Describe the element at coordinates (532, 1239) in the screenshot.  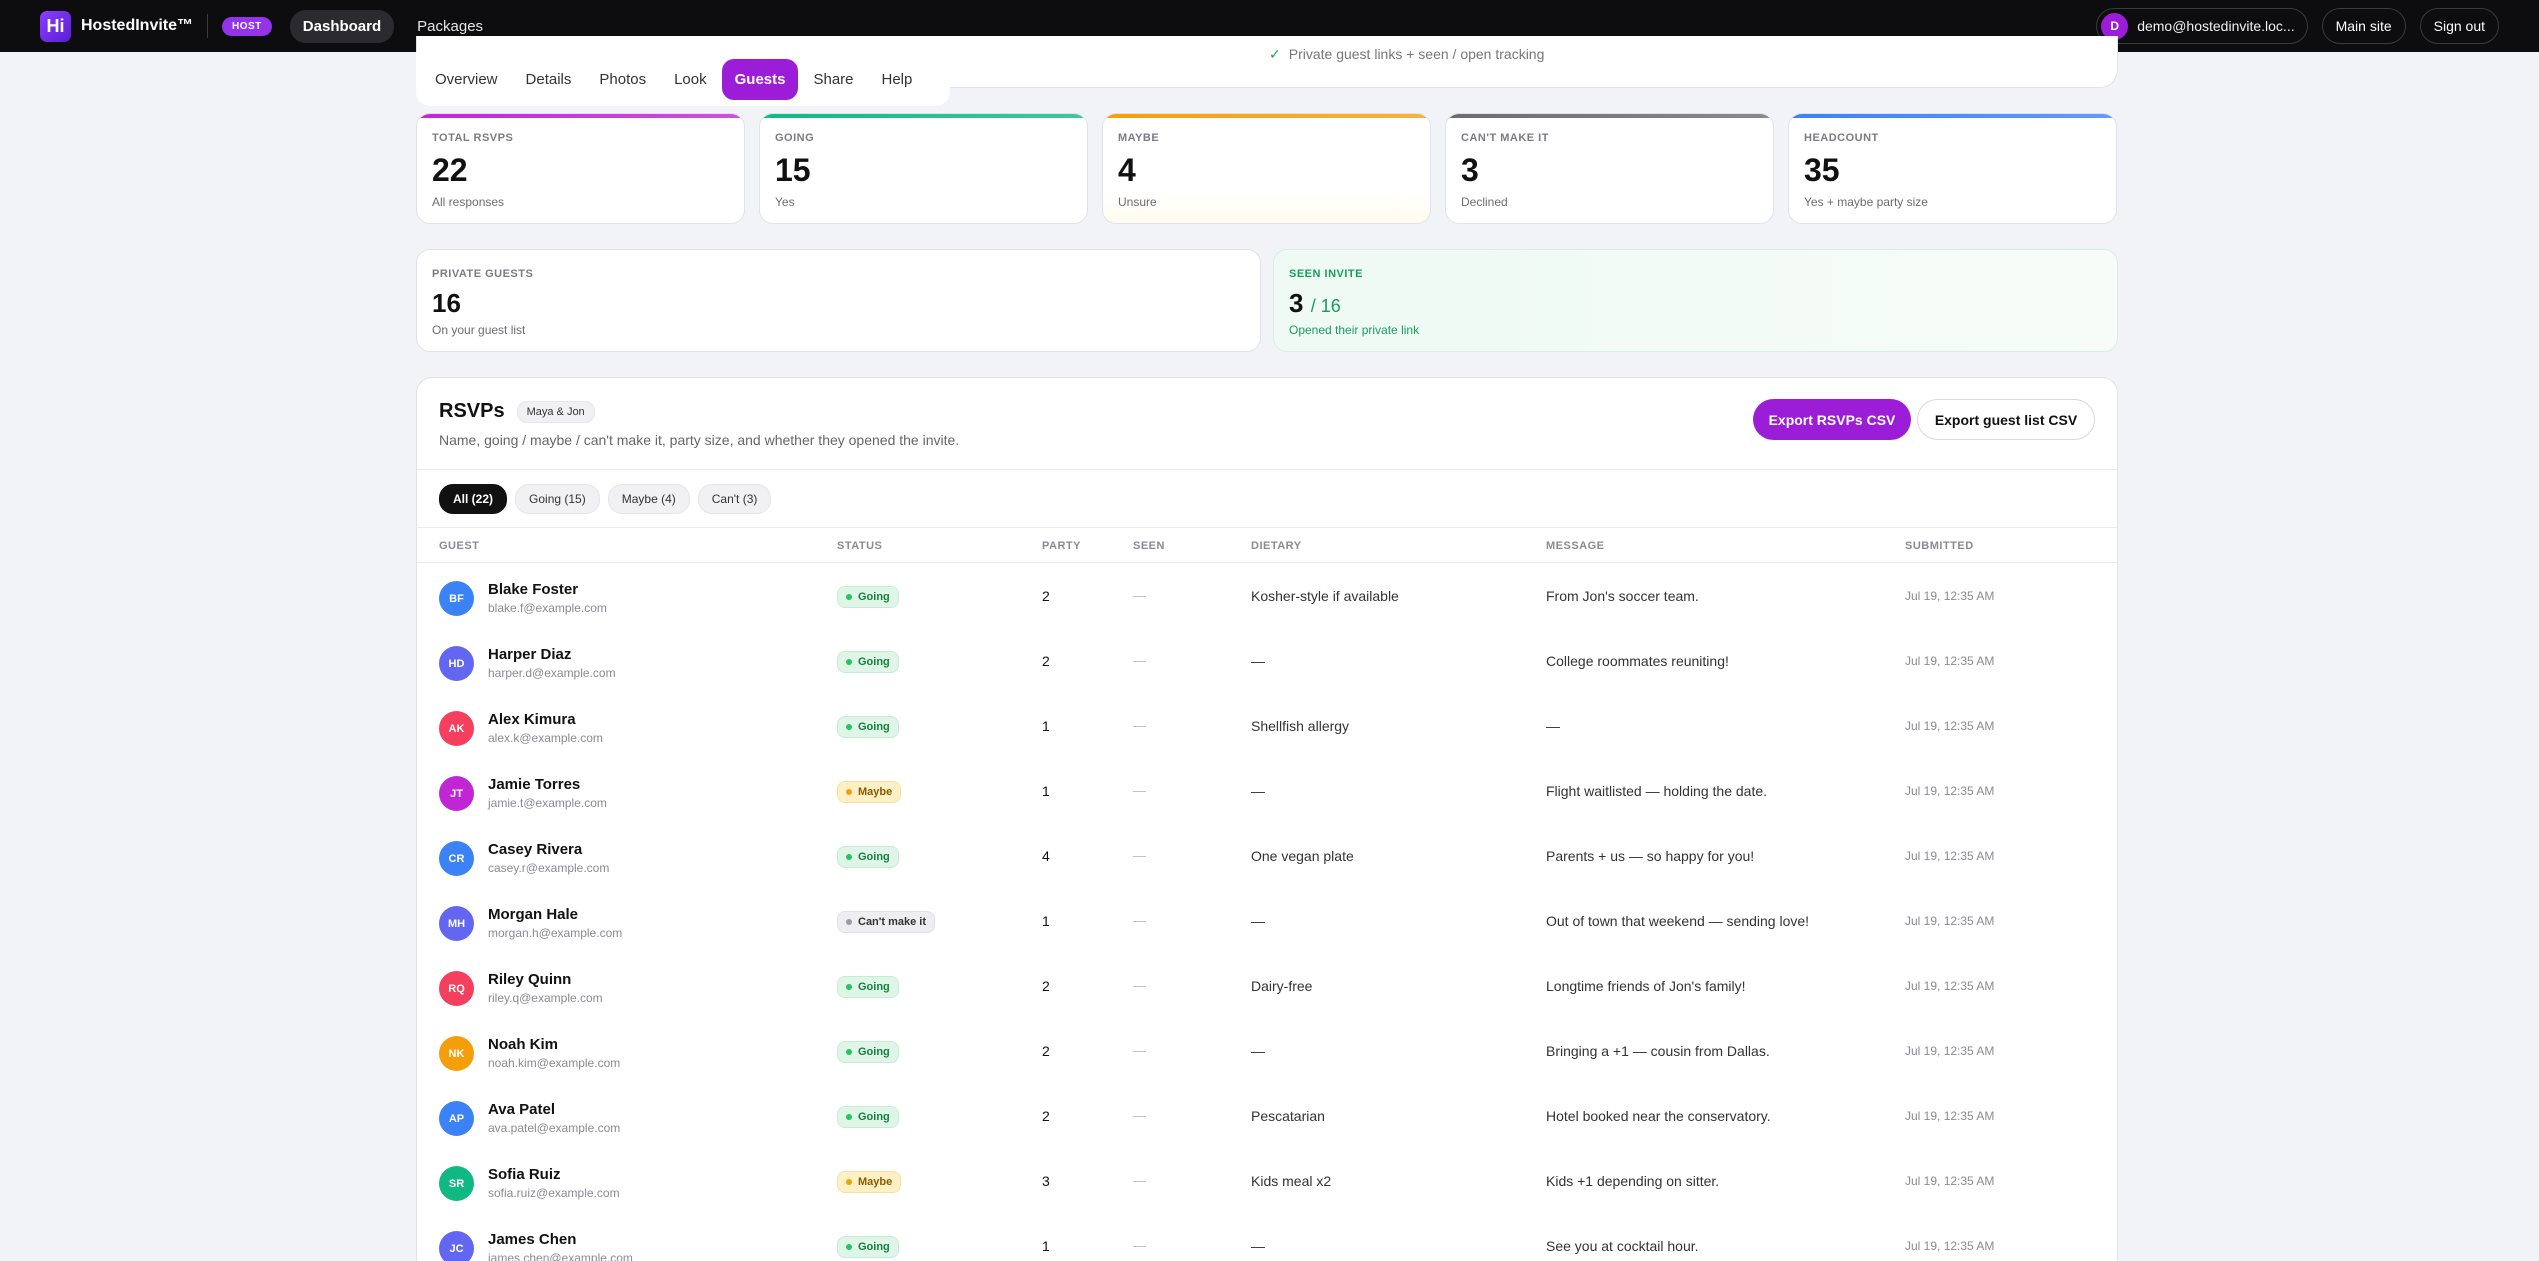
I see `guest-name: James Chen` at that location.